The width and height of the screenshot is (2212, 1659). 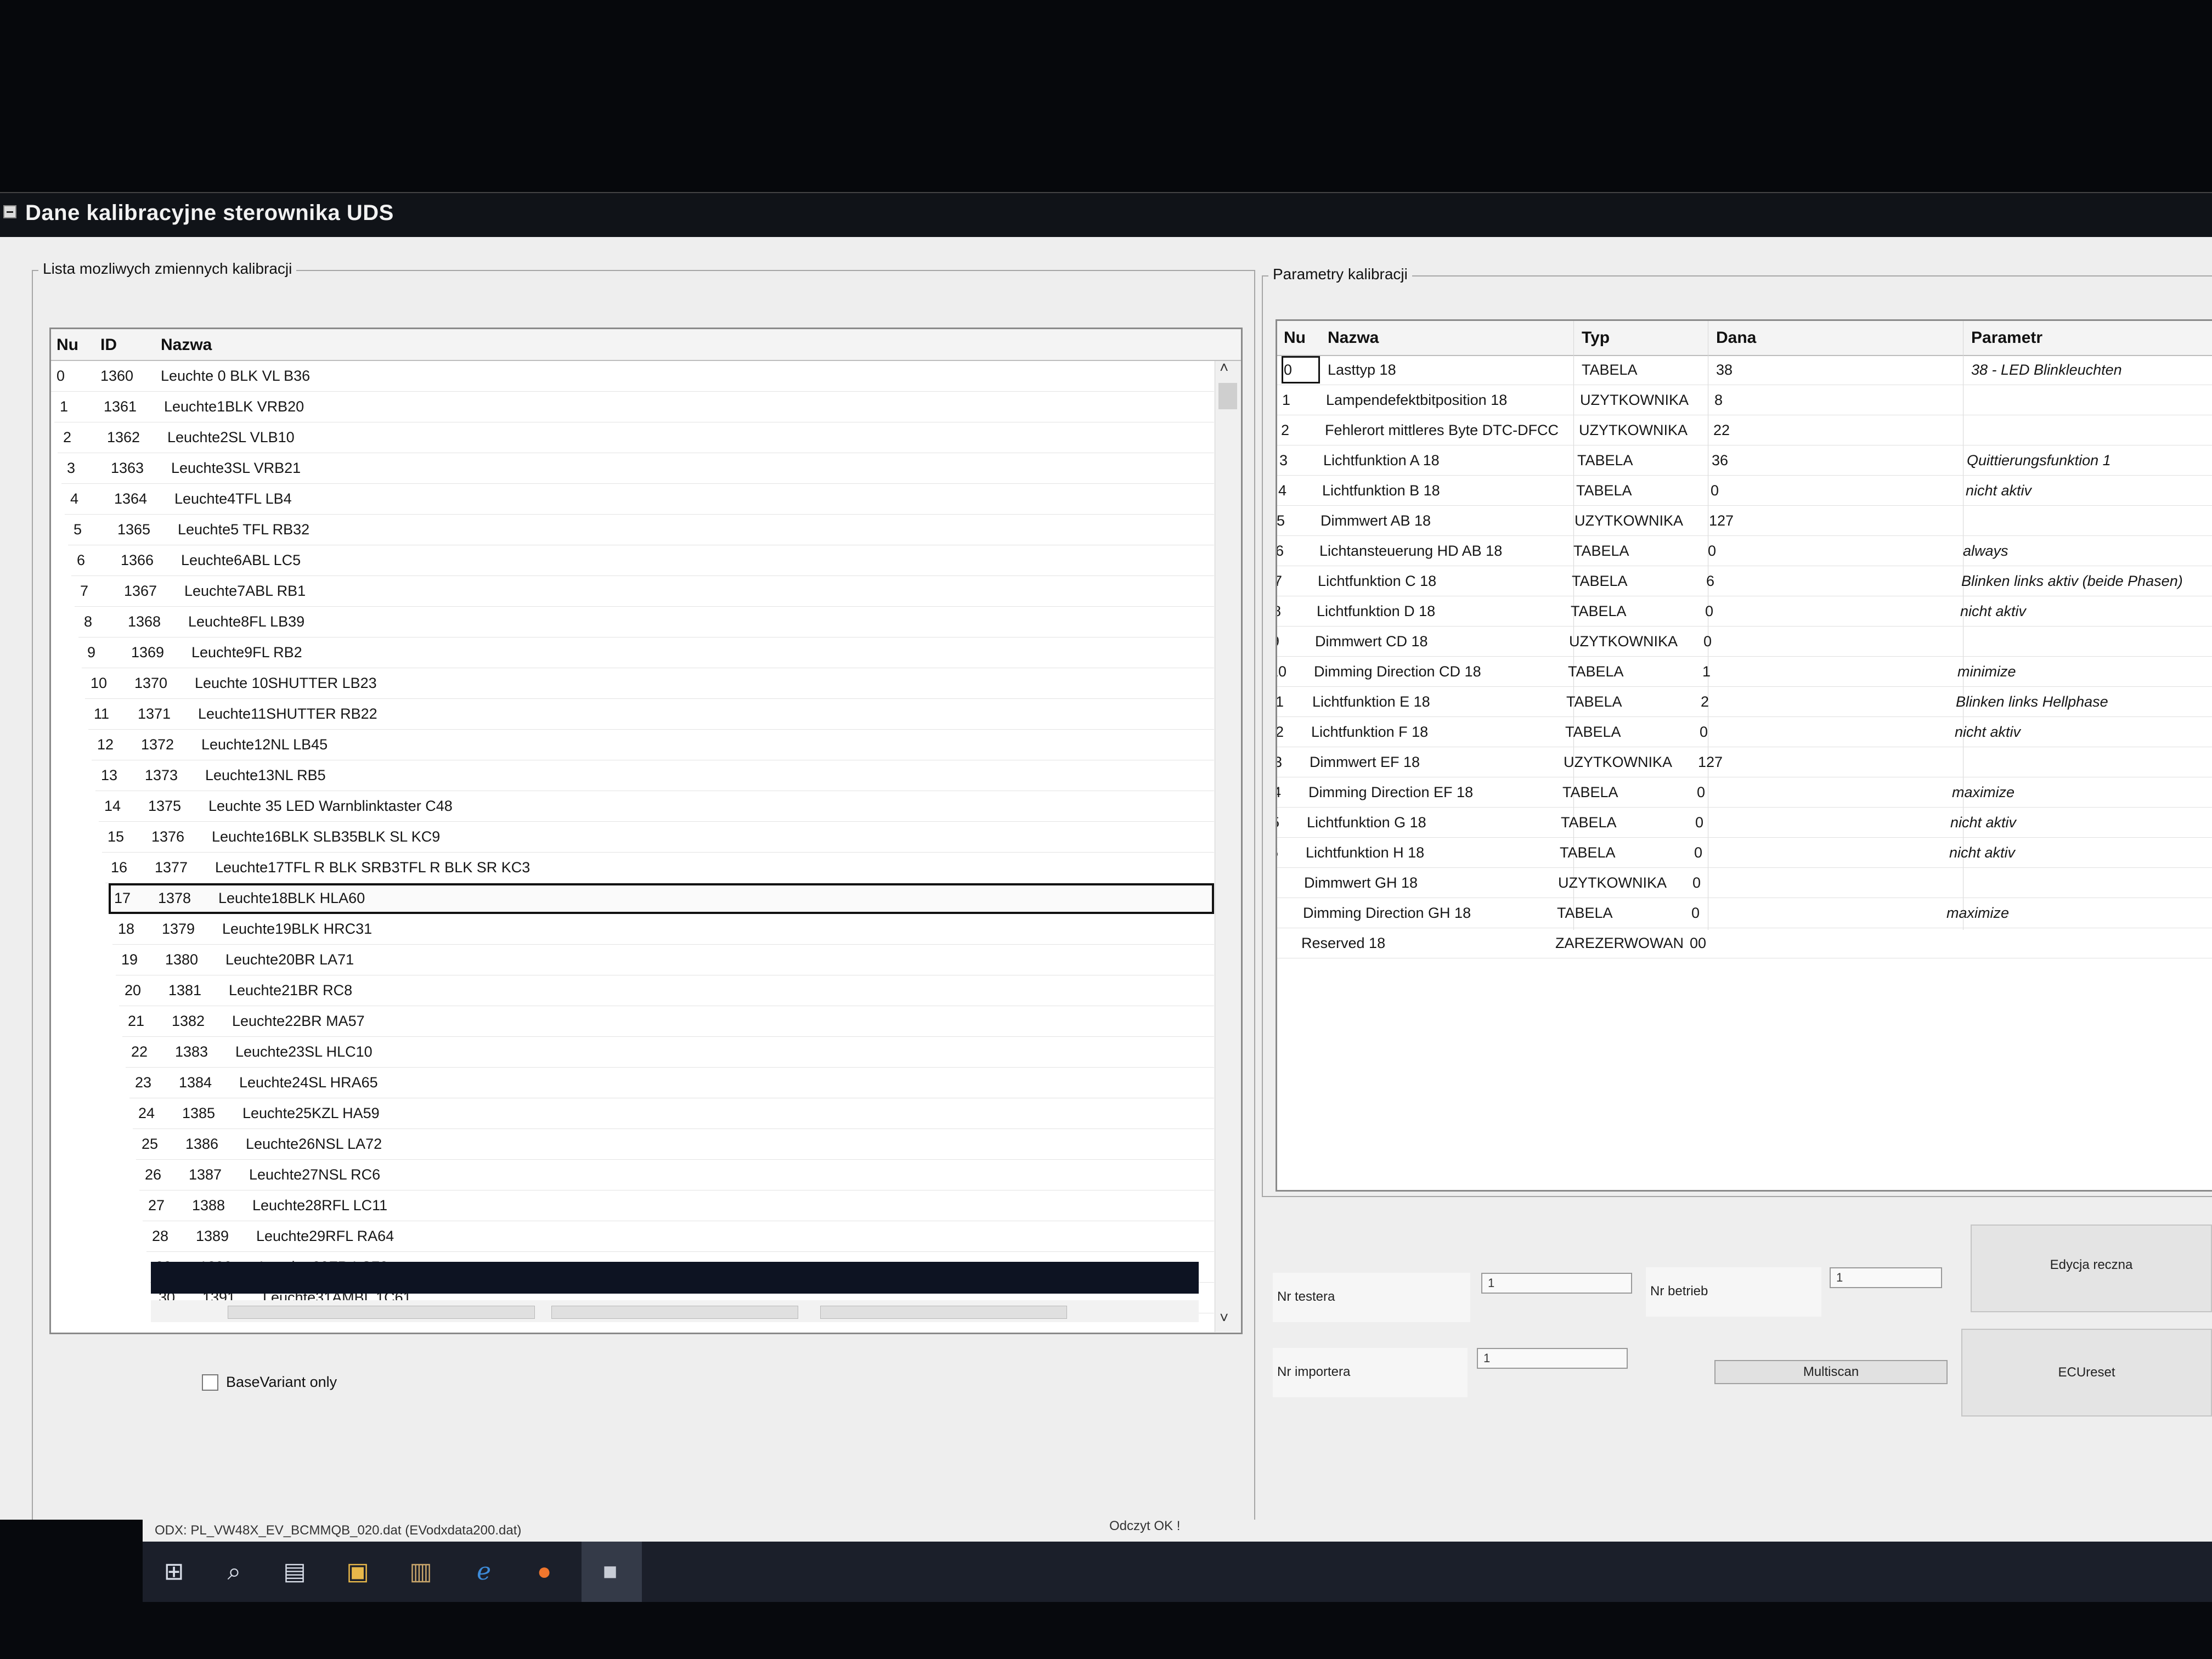 I want to click on table-row: 3 1363 Leuchte3SL VRB21, so click(x=637, y=468).